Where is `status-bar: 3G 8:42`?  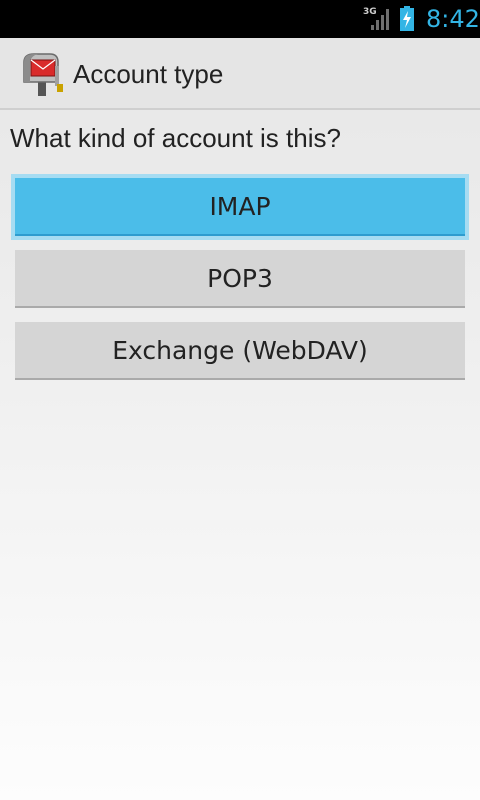 status-bar: 3G 8:42 is located at coordinates (240, 19).